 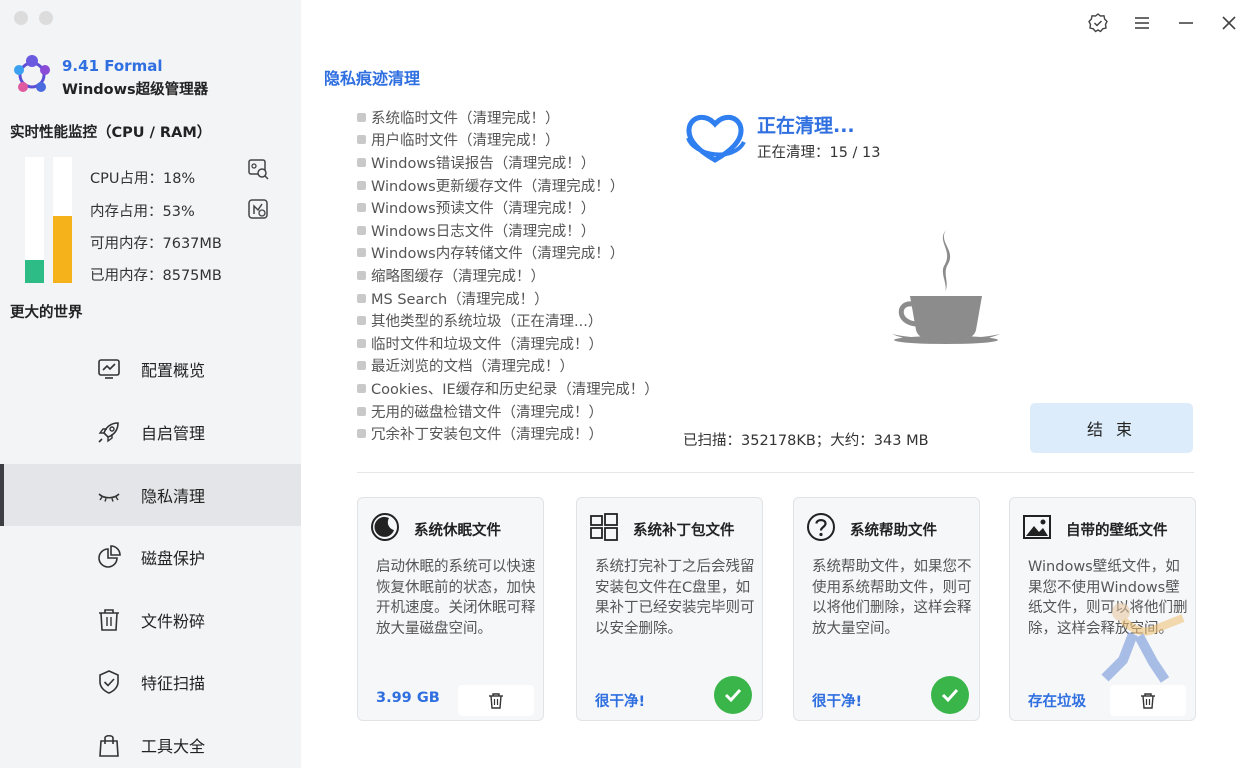 I want to click on card-description: 系统打完补丁之后会残留安装包文件在C盘里，如果补丁已经安装完毕则可以安全删除。, so click(x=675, y=598).